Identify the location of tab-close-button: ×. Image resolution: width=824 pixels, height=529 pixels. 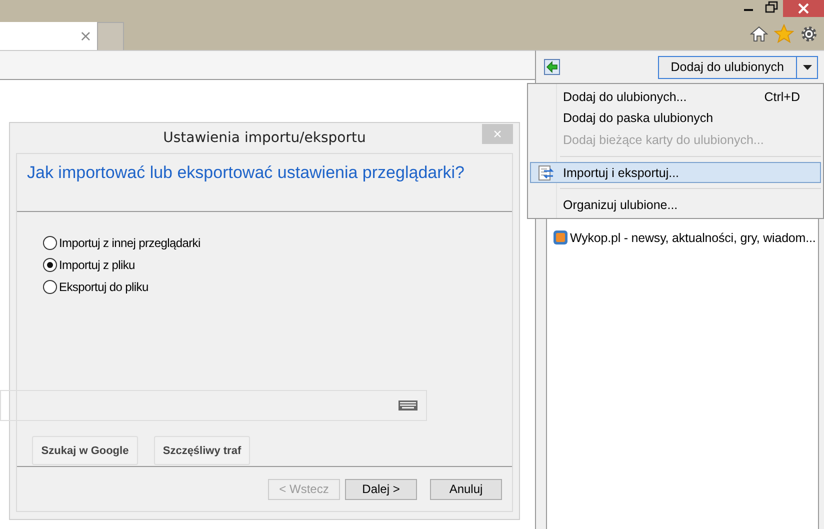
(85, 36).